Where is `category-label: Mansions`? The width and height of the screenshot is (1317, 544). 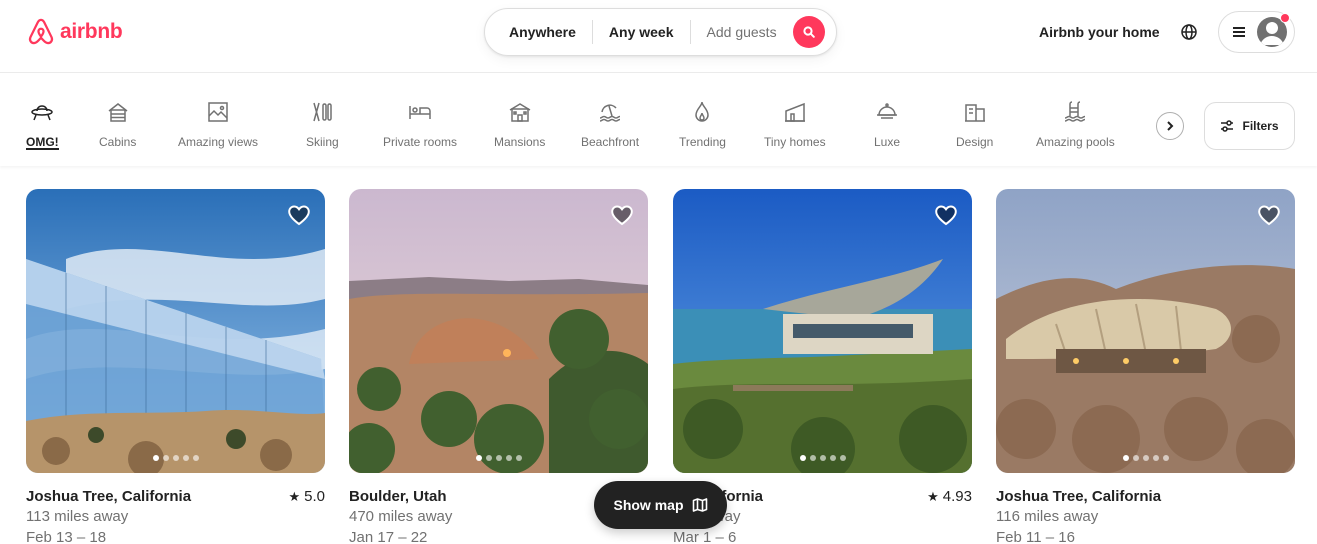 category-label: Mansions is located at coordinates (520, 142).